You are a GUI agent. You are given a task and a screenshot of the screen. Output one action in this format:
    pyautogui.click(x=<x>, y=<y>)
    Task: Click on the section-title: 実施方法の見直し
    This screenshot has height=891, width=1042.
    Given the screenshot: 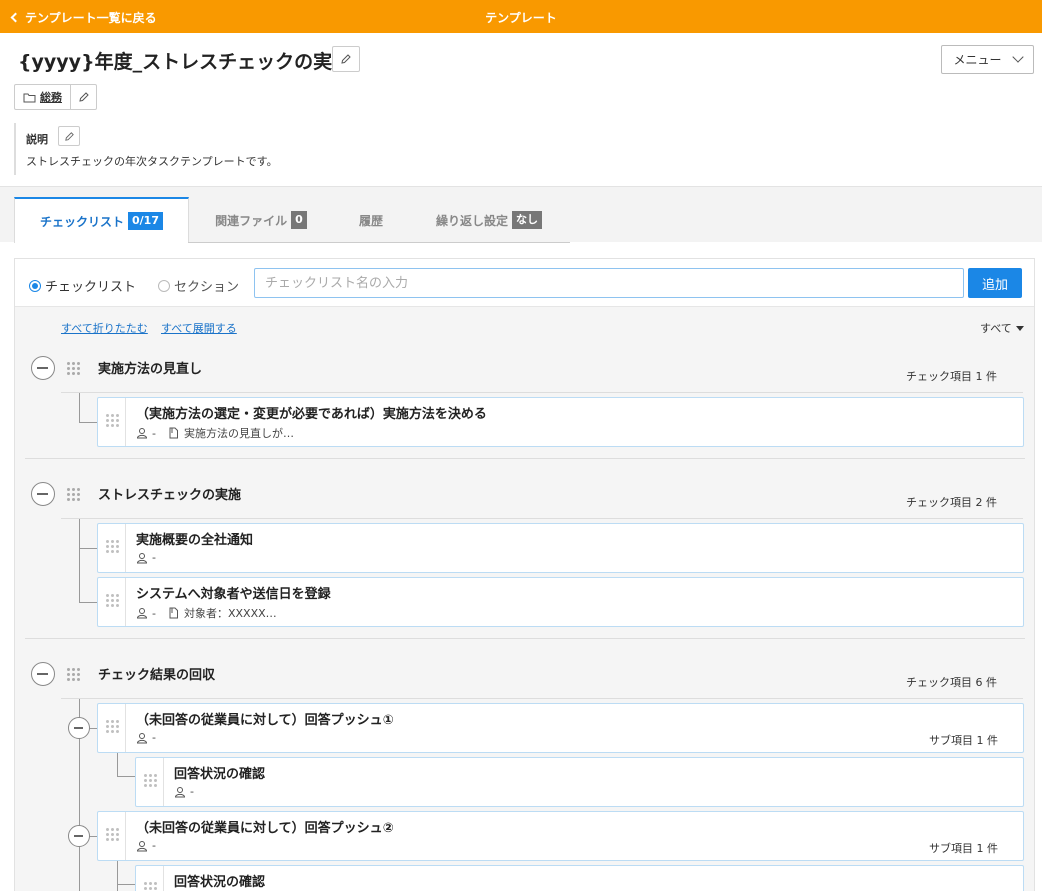 What is the action you would take?
    pyautogui.click(x=150, y=367)
    